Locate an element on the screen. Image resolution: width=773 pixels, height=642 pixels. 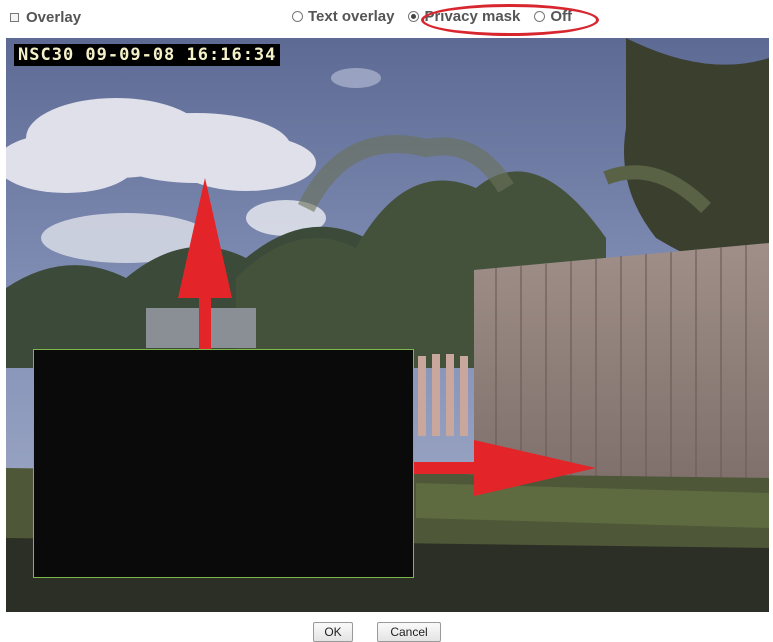
ok-button: OK is located at coordinates (333, 632).